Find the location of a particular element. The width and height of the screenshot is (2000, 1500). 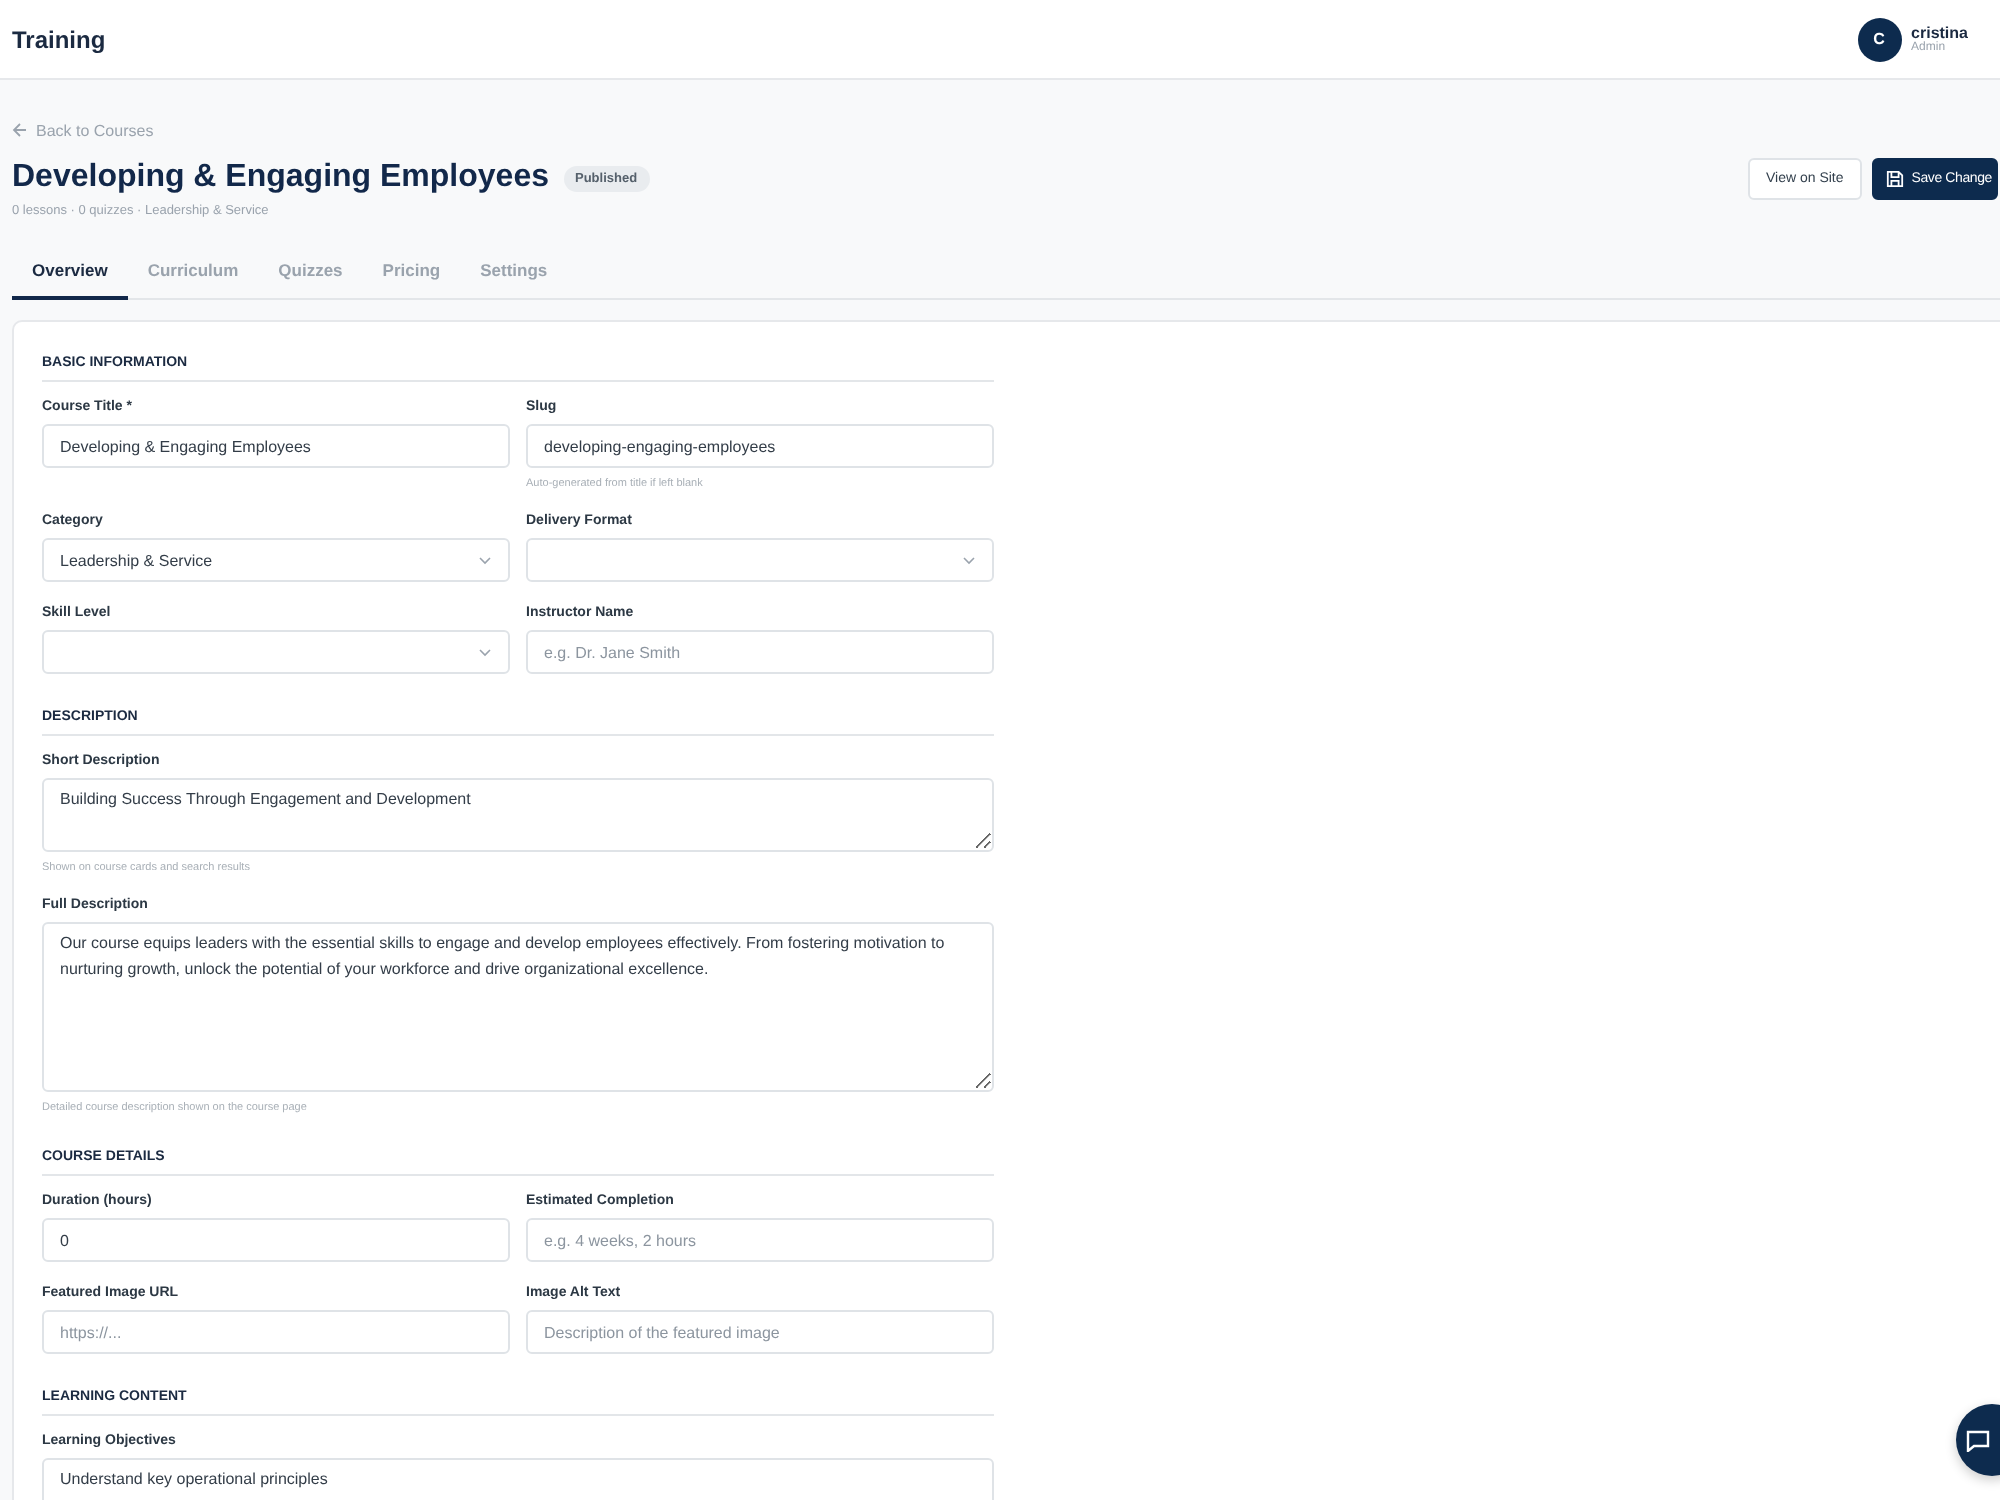

chat-bubble-icon is located at coordinates (1978, 1440).